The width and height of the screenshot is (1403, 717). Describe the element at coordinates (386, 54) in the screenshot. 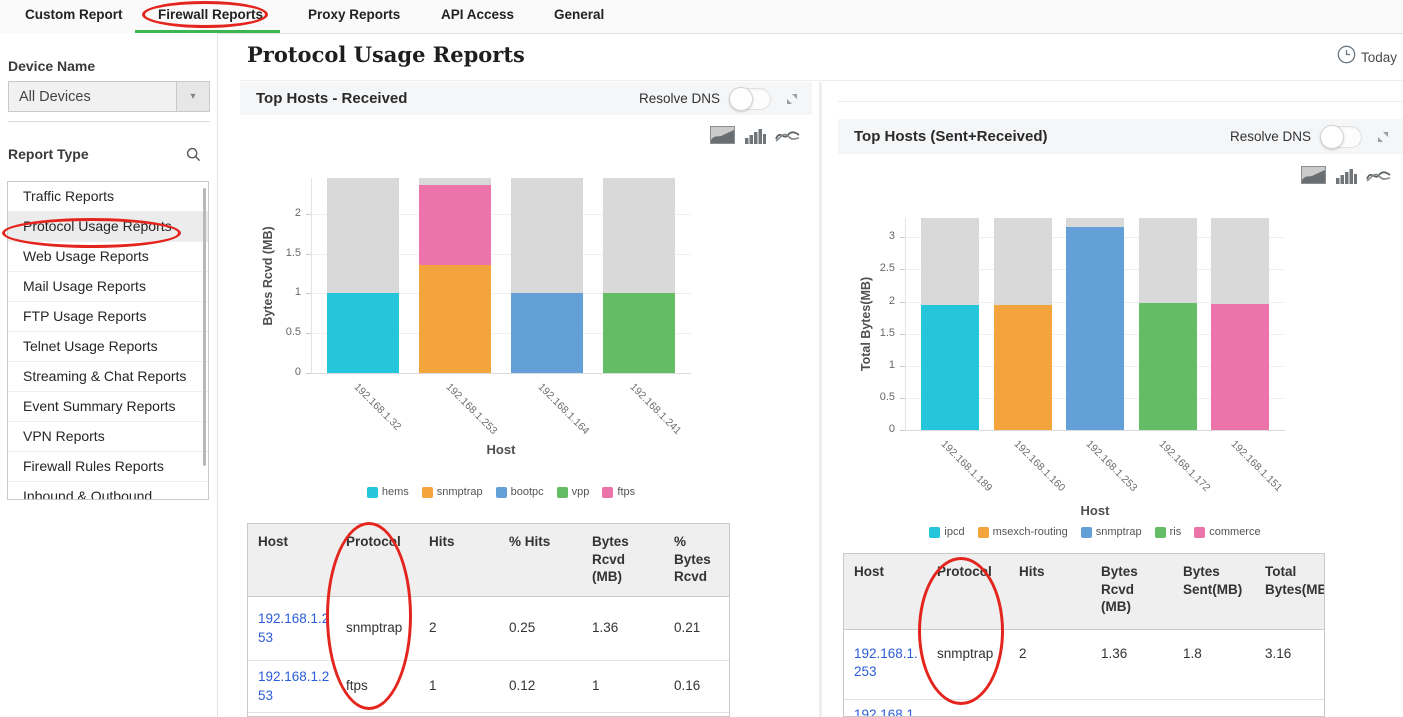

I see `page-title: Protocol Usage Reports` at that location.